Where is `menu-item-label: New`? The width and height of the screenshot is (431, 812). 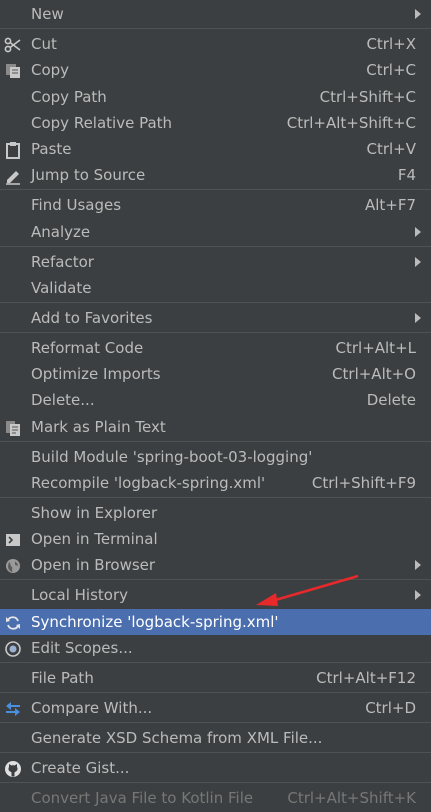 menu-item-label: New is located at coordinates (47, 14).